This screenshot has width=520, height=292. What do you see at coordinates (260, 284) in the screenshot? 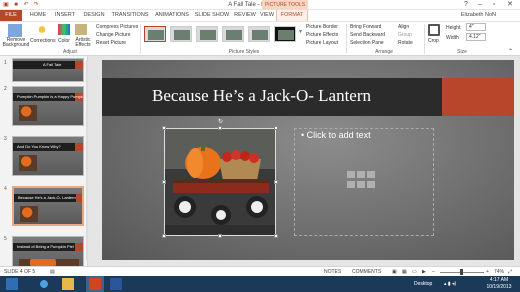
I see `windows-taskbar: Desktop ▴ ▮ ◂) 4:17 AM 10/19/2013` at bounding box center [260, 284].